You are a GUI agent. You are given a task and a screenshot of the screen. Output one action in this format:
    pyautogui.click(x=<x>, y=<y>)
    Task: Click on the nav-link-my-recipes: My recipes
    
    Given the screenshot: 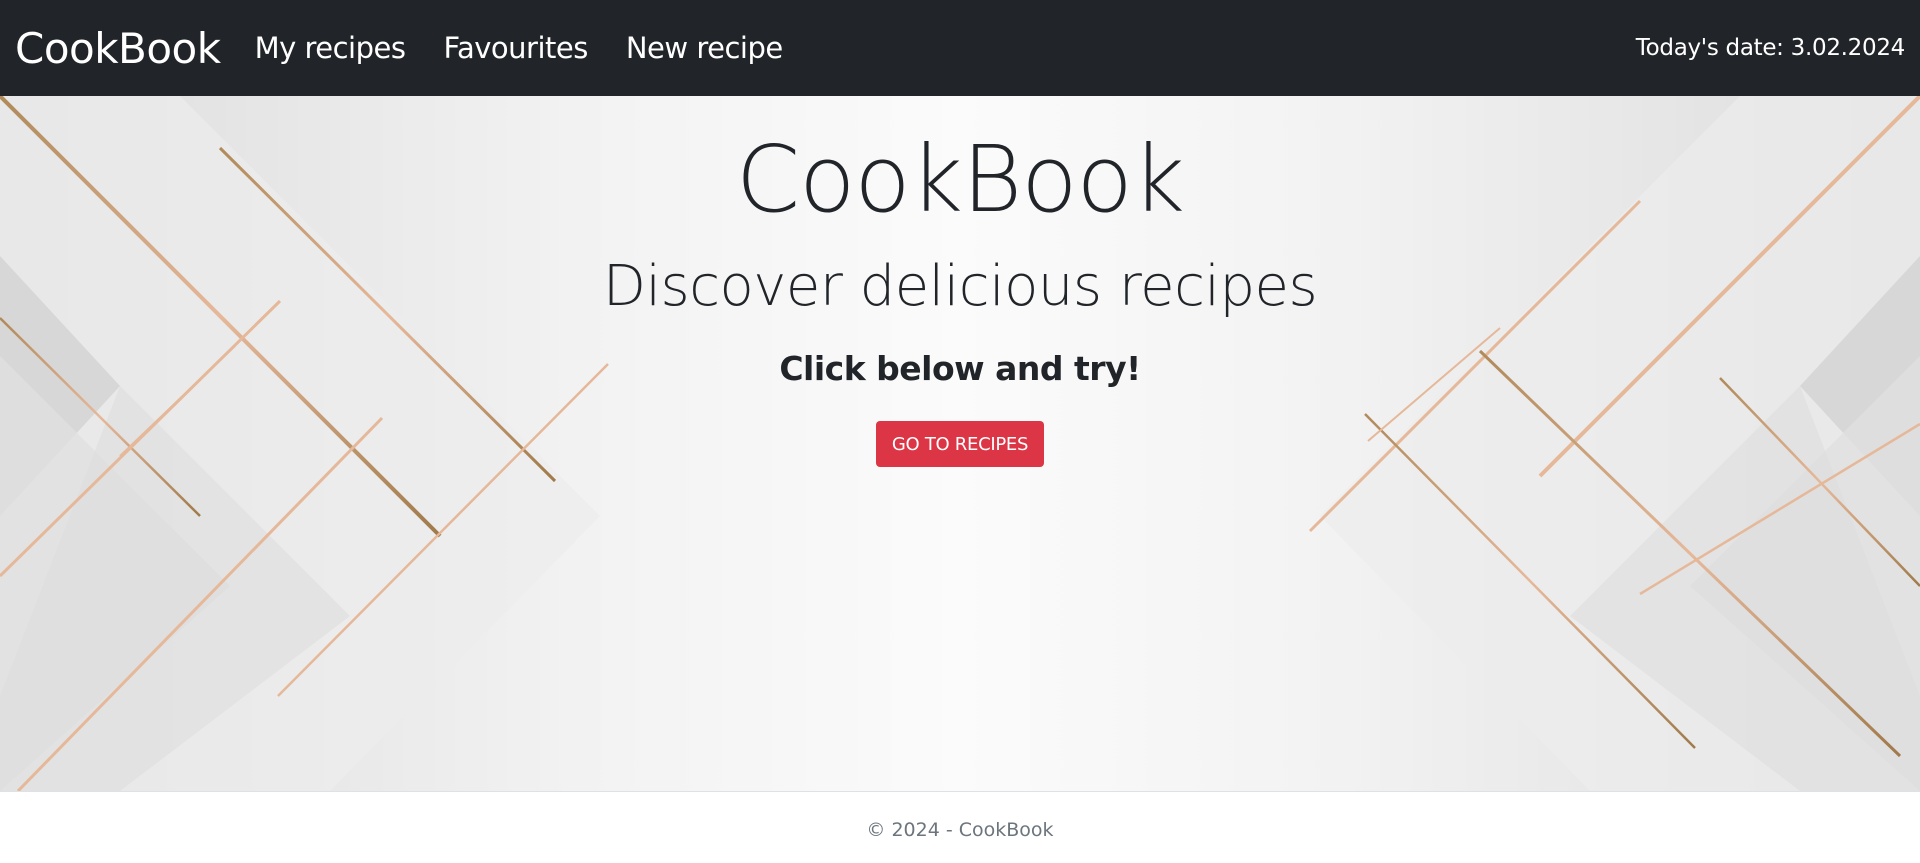 What is the action you would take?
    pyautogui.click(x=330, y=48)
    